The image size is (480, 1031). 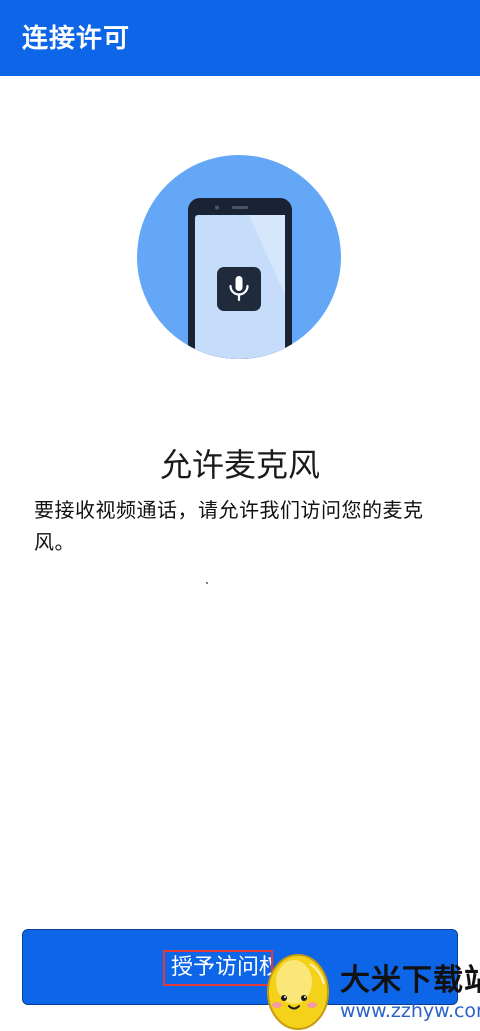 I want to click on permission-title: 允许麦克风, so click(x=239, y=465).